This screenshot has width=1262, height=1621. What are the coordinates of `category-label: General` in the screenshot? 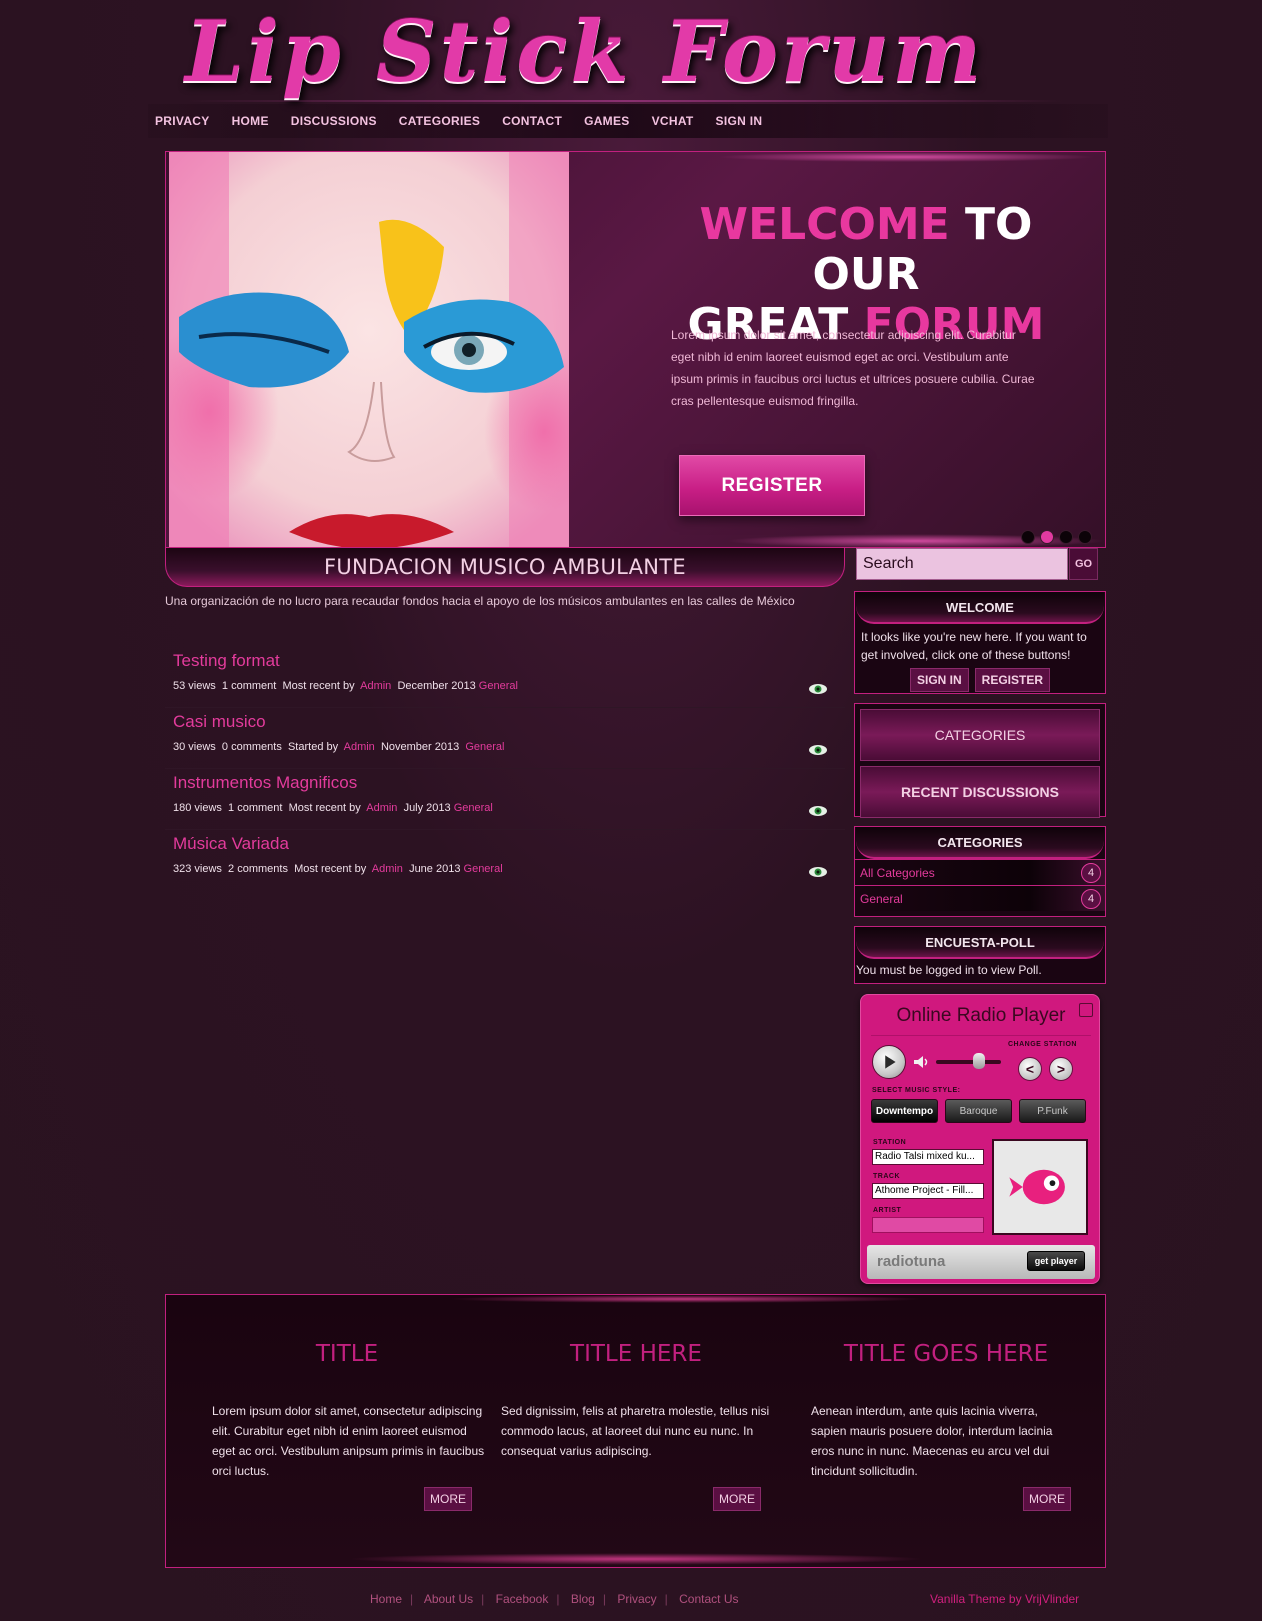 It's located at (881, 899).